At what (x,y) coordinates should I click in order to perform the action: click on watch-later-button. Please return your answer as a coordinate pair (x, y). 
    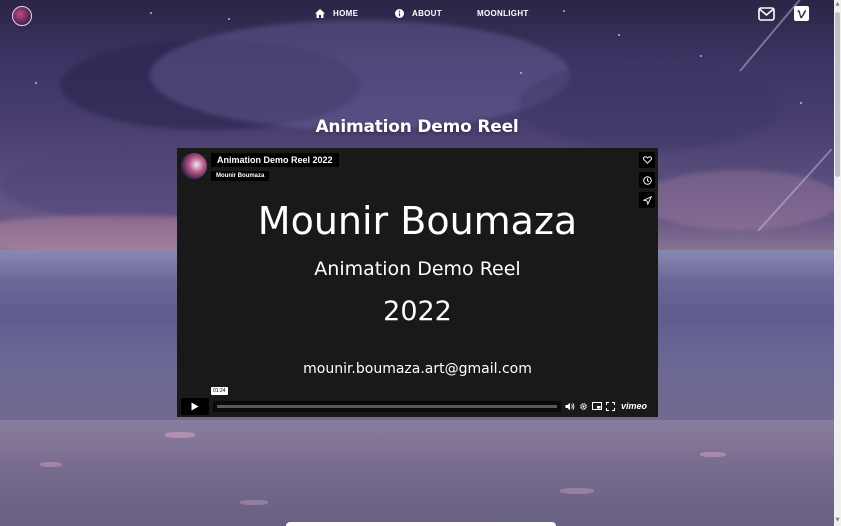
    Looking at the image, I should click on (647, 180).